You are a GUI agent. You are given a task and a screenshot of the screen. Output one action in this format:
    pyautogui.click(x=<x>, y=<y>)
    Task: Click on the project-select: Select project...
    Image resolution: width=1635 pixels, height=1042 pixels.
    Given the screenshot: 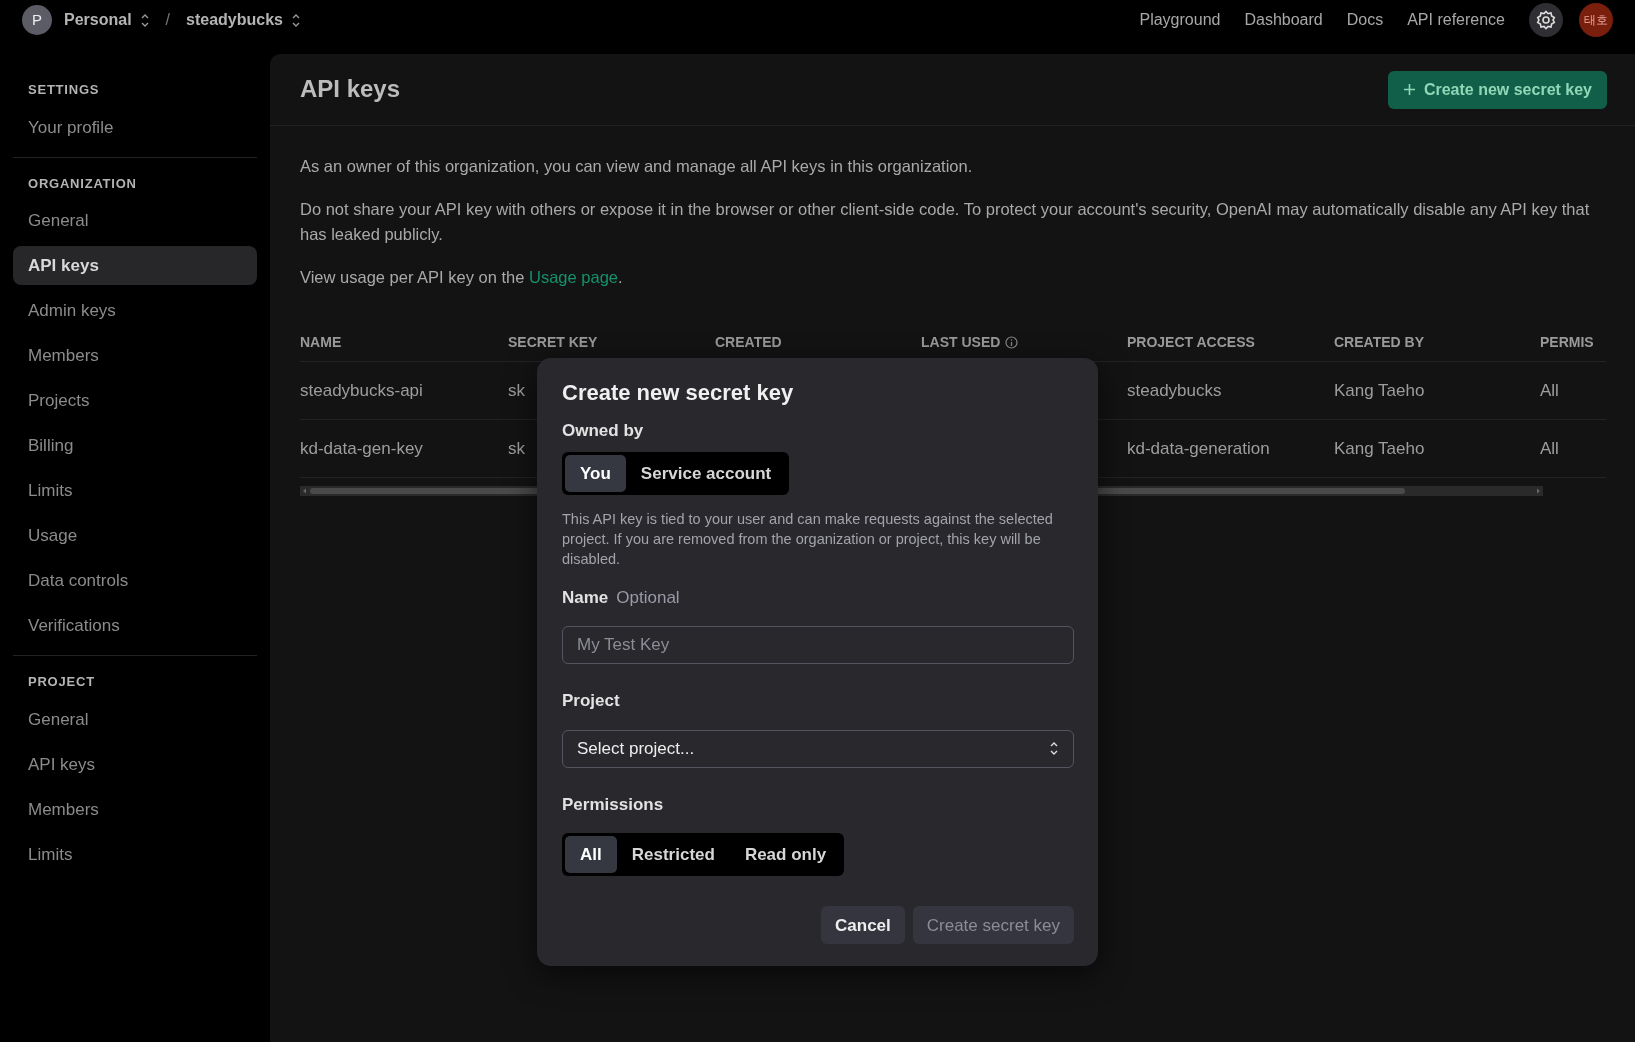 What is the action you would take?
    pyautogui.click(x=818, y=748)
    